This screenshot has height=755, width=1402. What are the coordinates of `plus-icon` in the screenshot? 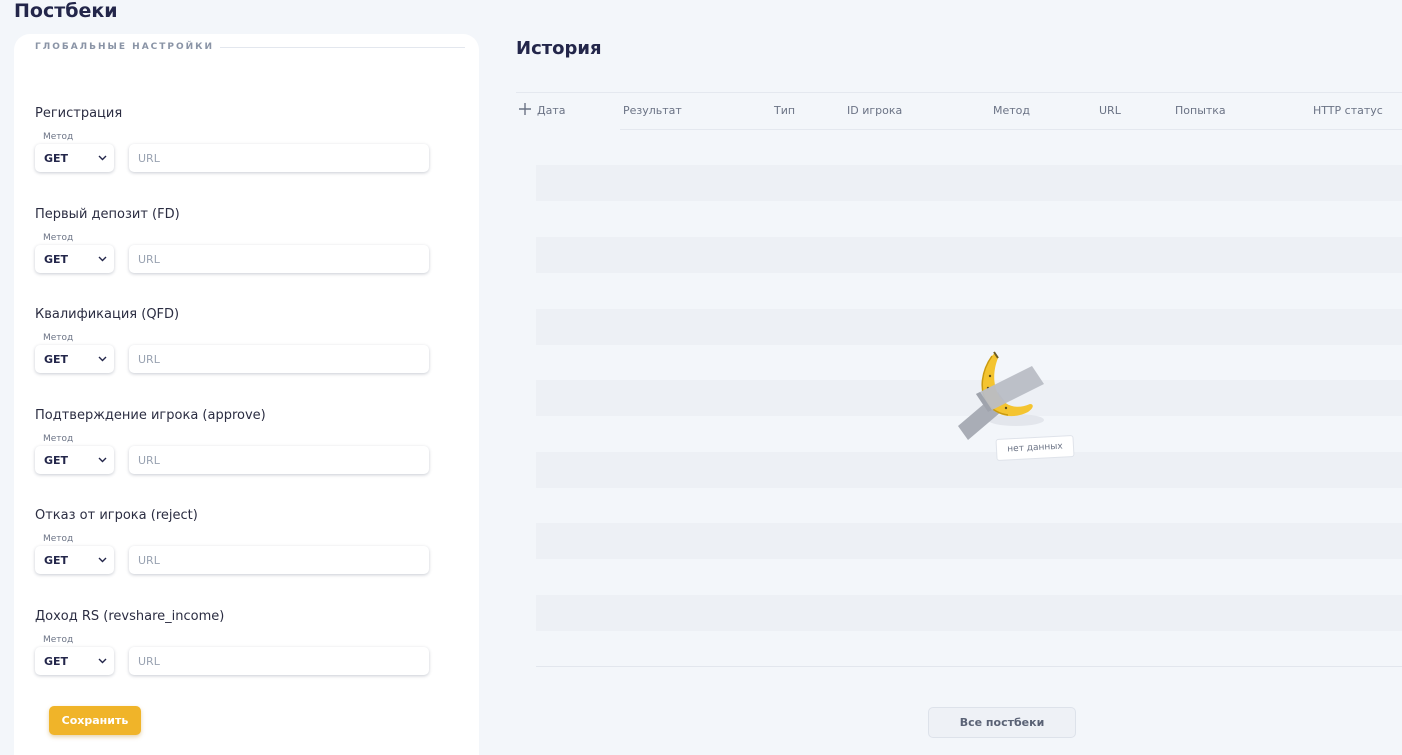 It's located at (525, 108).